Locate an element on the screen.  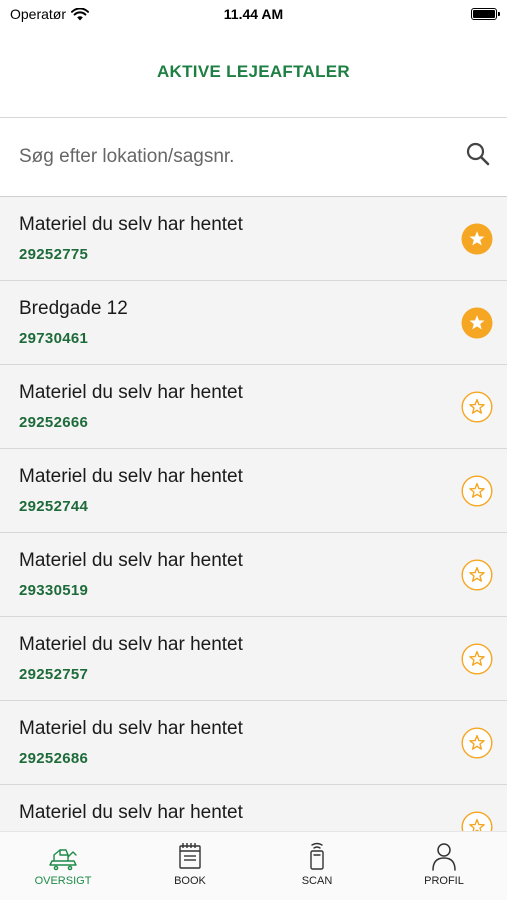
tab-oversigt: OVERSIGT is located at coordinates (63, 866).